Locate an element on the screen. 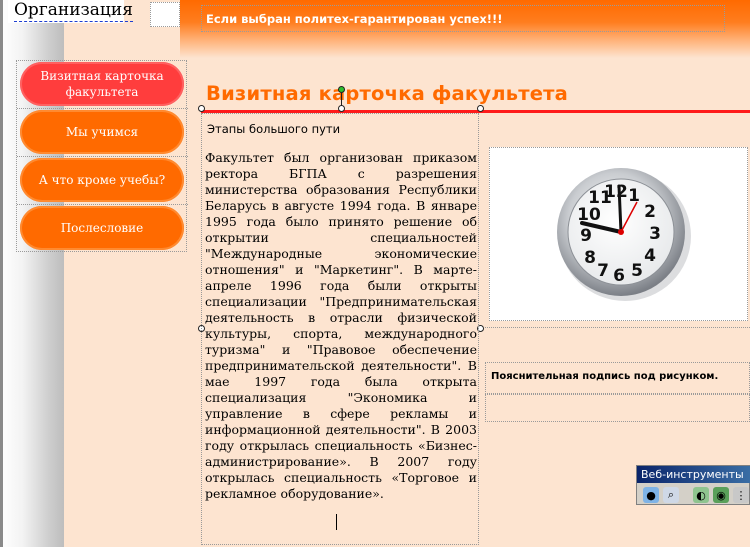  nav-item-business-card: Визитная карточка факультета is located at coordinates (102, 84).